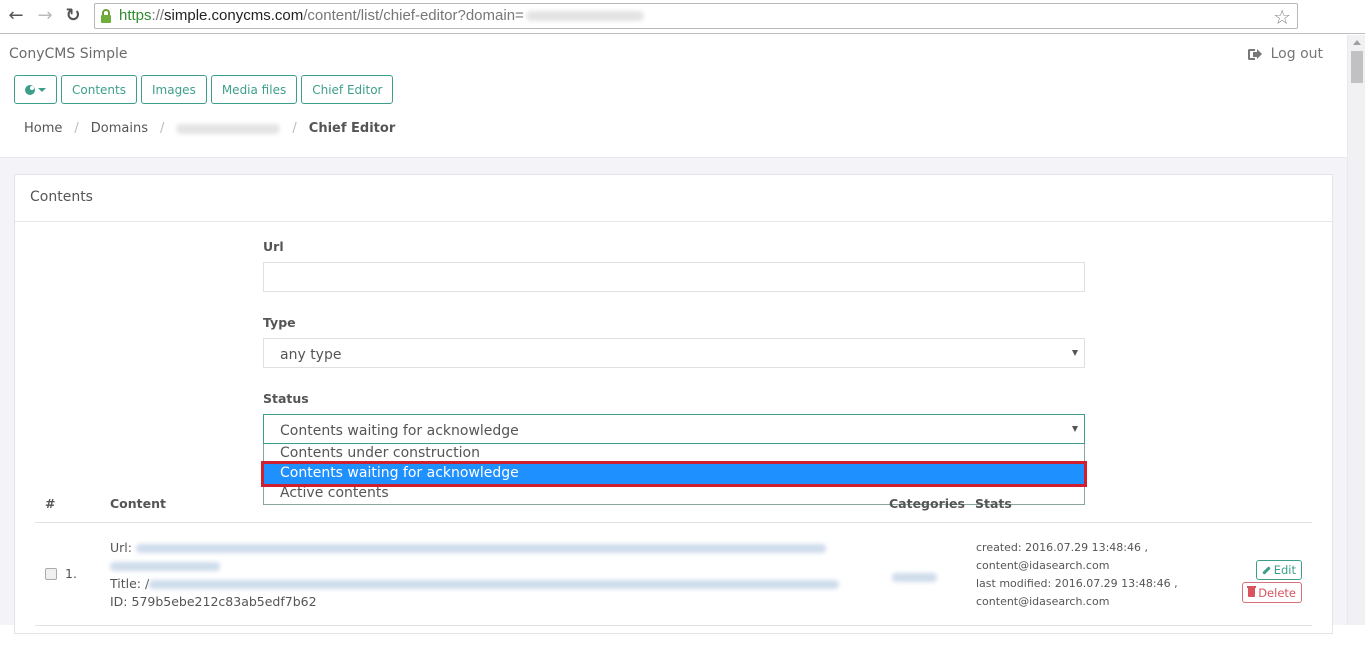 The image size is (1365, 646). What do you see at coordinates (273, 246) in the screenshot?
I see `url-label: Url` at bounding box center [273, 246].